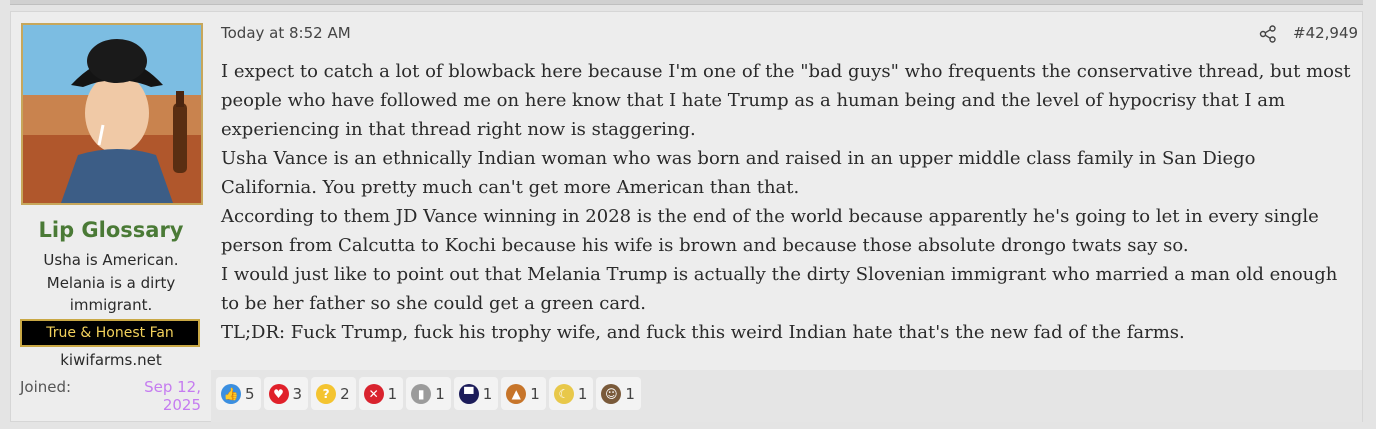 This screenshot has width=1376, height=429. Describe the element at coordinates (297, 393) in the screenshot. I see `reaction-count: 3` at that location.